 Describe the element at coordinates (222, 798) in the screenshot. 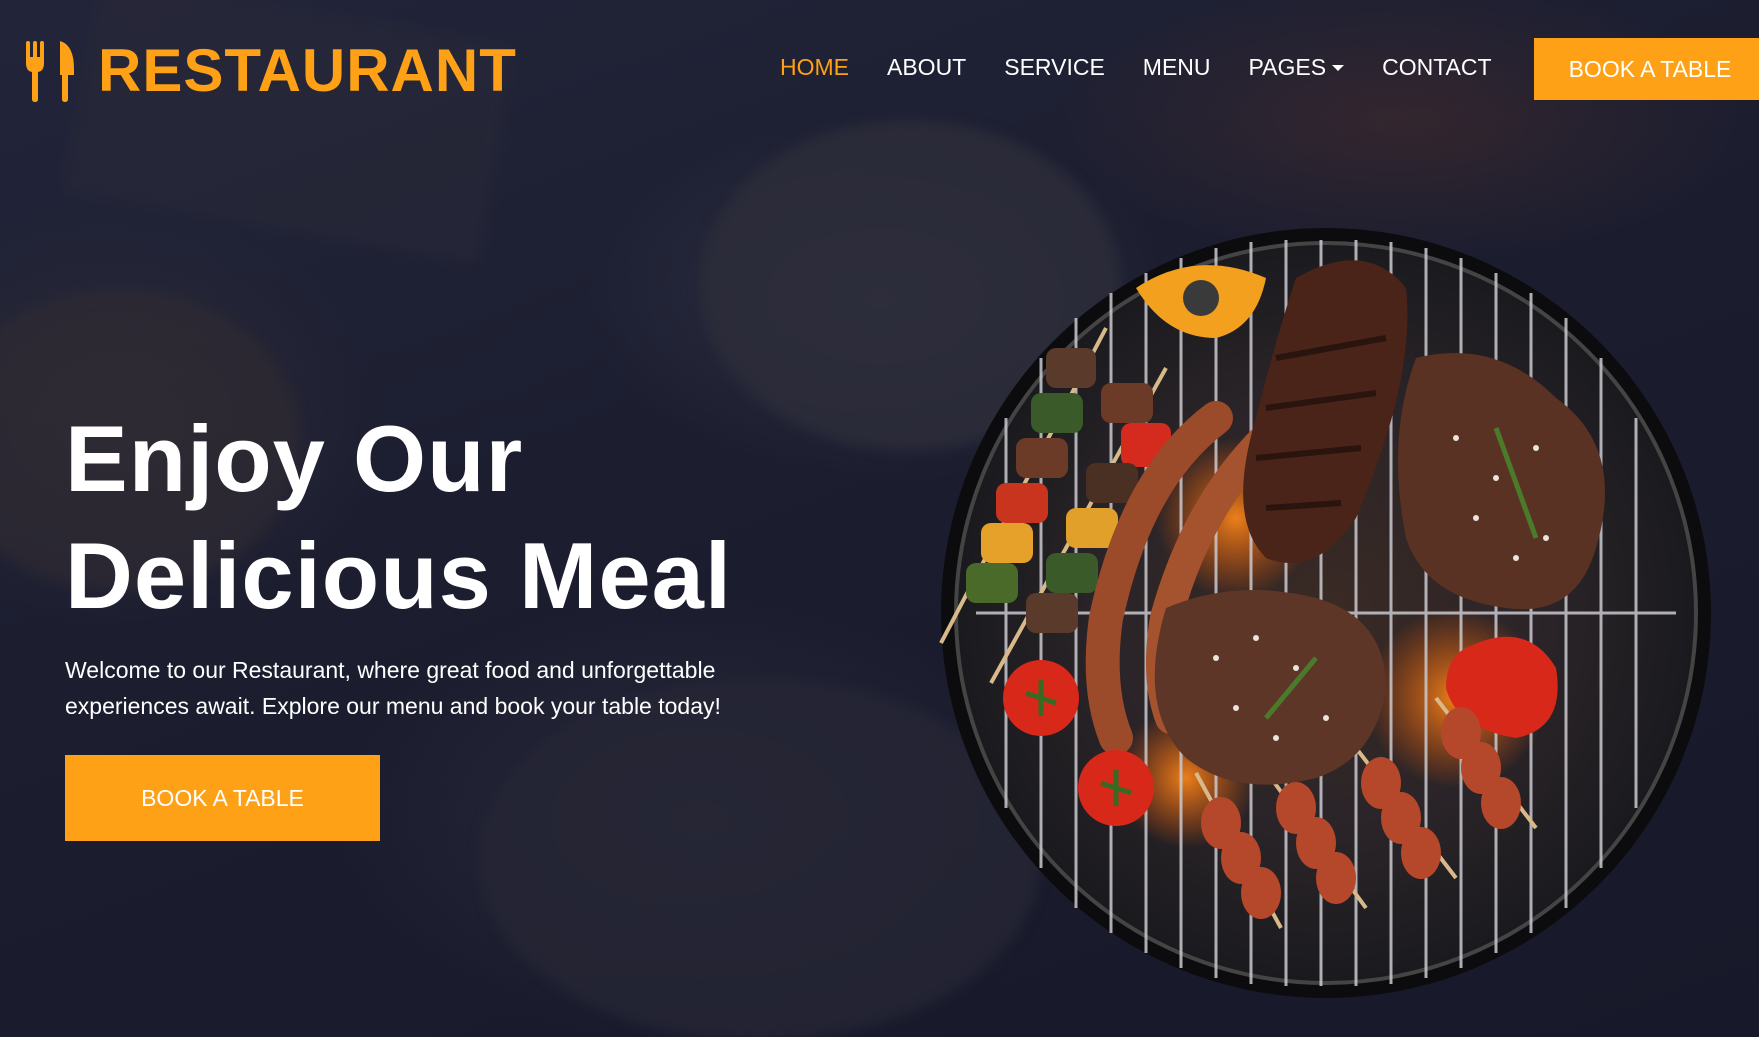

I see `book-table-hero-button: BOOK A TABLE` at that location.